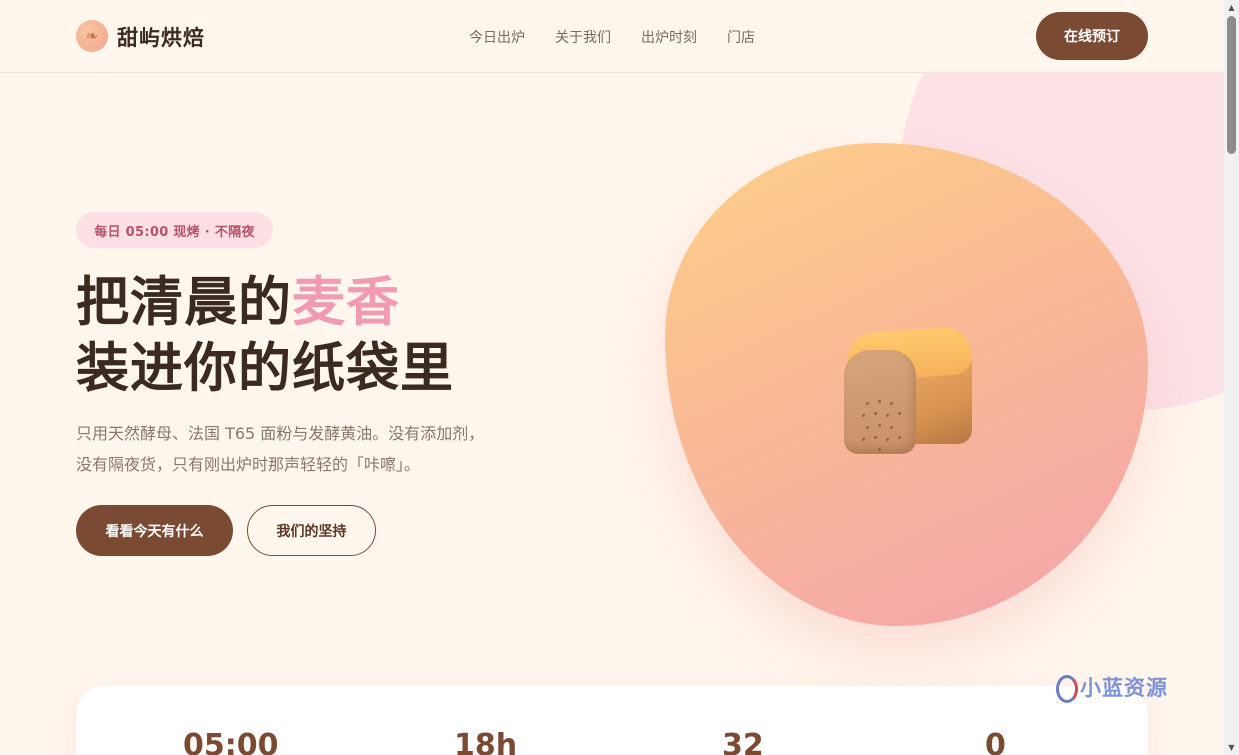 Image resolution: width=1239 pixels, height=755 pixels. I want to click on watermark-text: 小蓝资源, so click(1124, 688).